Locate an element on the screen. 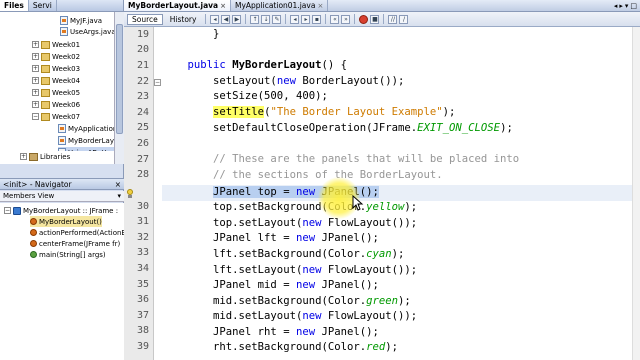 The height and width of the screenshot is (360, 640). tab-files: Files is located at coordinates (14, 5).